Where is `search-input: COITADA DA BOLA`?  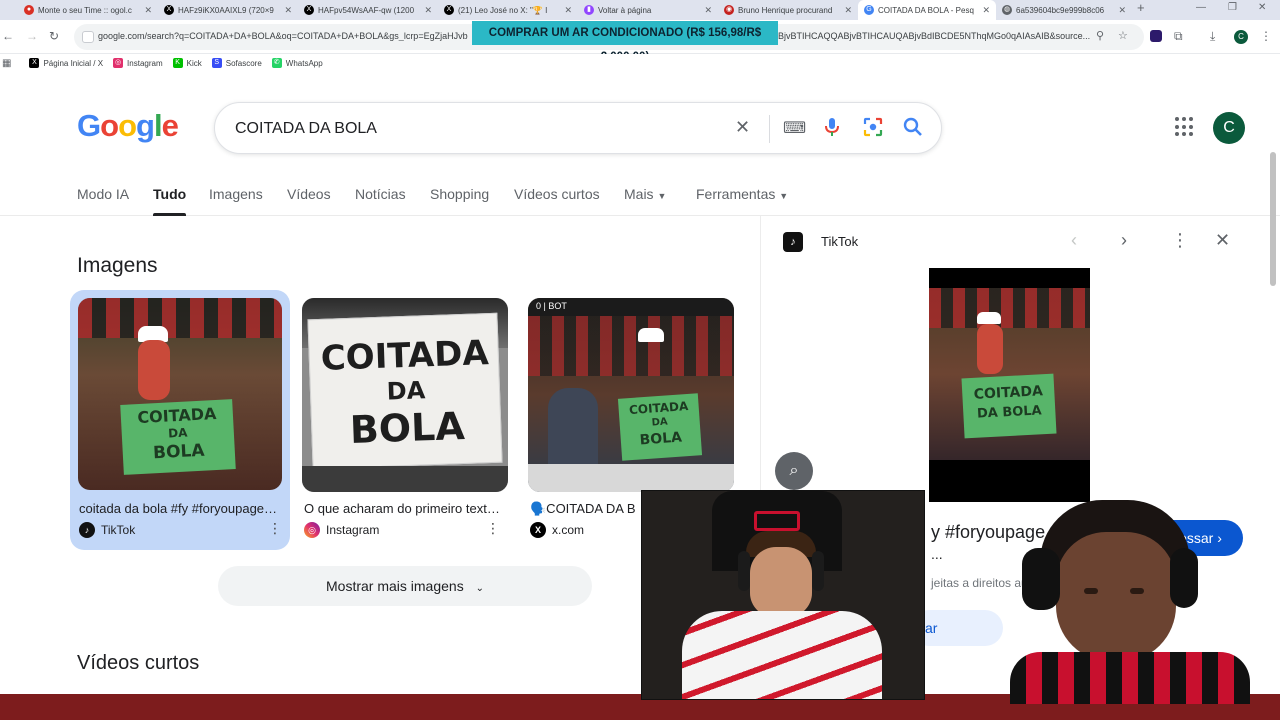 search-input: COITADA DA BOLA is located at coordinates (306, 129).